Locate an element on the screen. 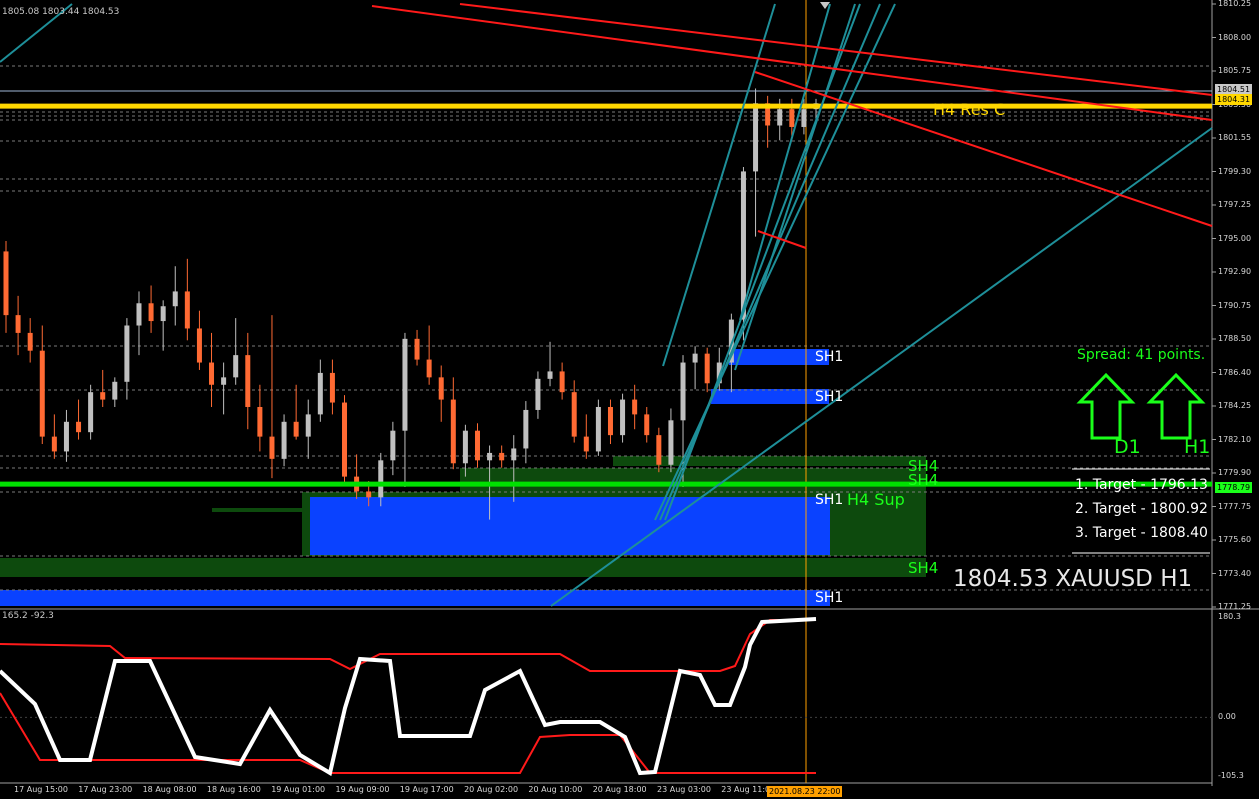  time-tick-label: 19 Aug 09:00 is located at coordinates (362, 789).